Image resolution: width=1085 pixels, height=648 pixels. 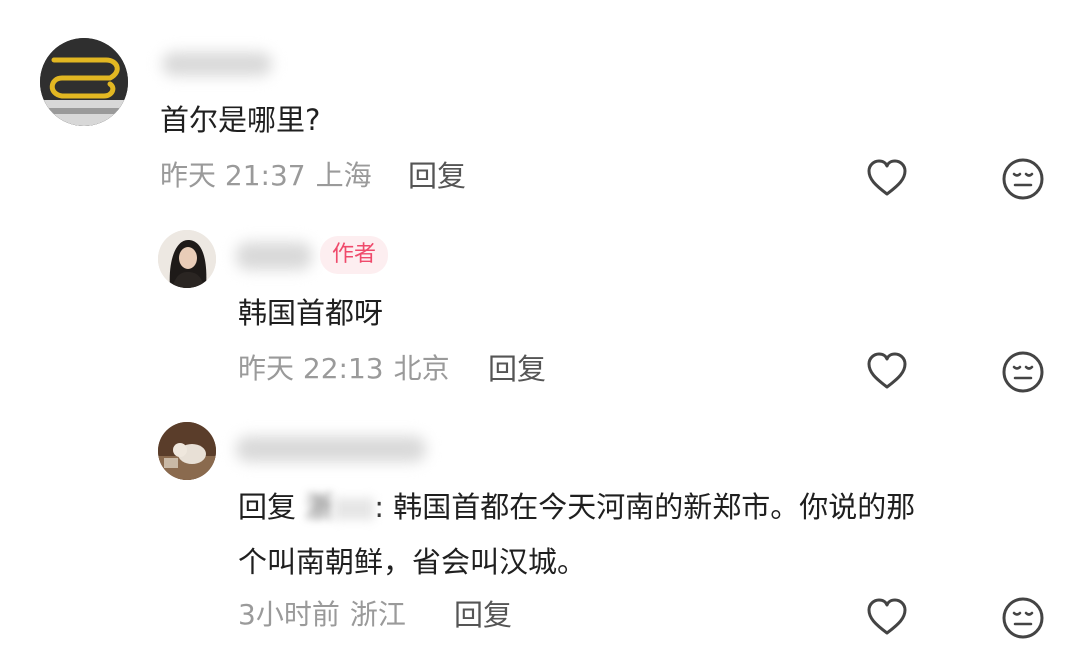 I want to click on comment-meta: 3小时前 浙江, so click(x=322, y=615).